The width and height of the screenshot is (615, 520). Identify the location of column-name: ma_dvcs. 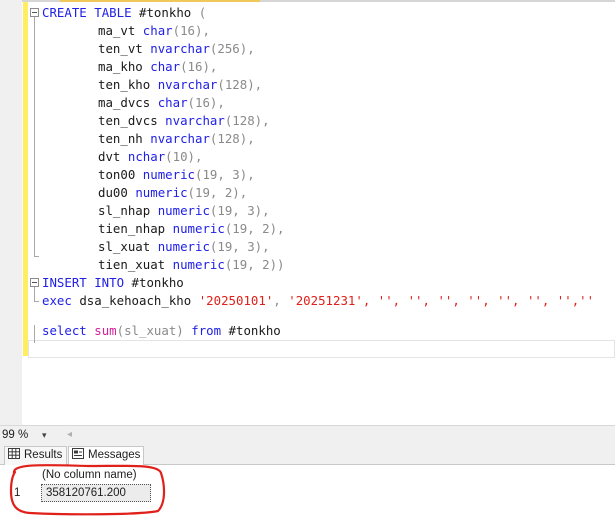
(124, 102).